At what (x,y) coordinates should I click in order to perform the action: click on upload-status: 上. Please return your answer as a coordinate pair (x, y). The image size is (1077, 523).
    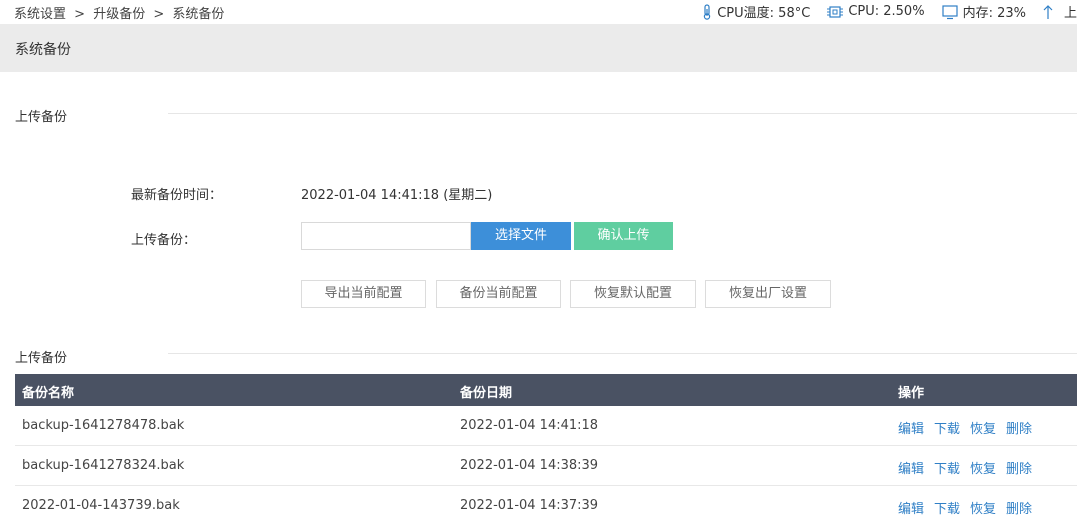
    Looking at the image, I should click on (1059, 11).